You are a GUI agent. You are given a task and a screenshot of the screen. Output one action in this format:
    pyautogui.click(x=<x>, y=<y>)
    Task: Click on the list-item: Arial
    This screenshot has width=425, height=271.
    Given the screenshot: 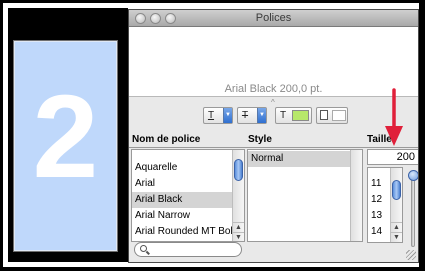 What is the action you would take?
    pyautogui.click(x=145, y=184)
    